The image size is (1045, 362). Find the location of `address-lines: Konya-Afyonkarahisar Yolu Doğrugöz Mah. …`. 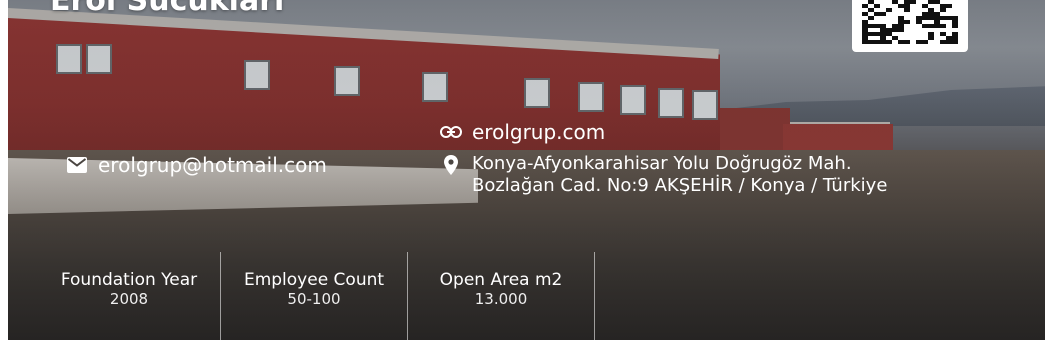

address-lines: Konya-Afyonkarahisar Yolu Doğrugöz Mah. … is located at coordinates (679, 175).